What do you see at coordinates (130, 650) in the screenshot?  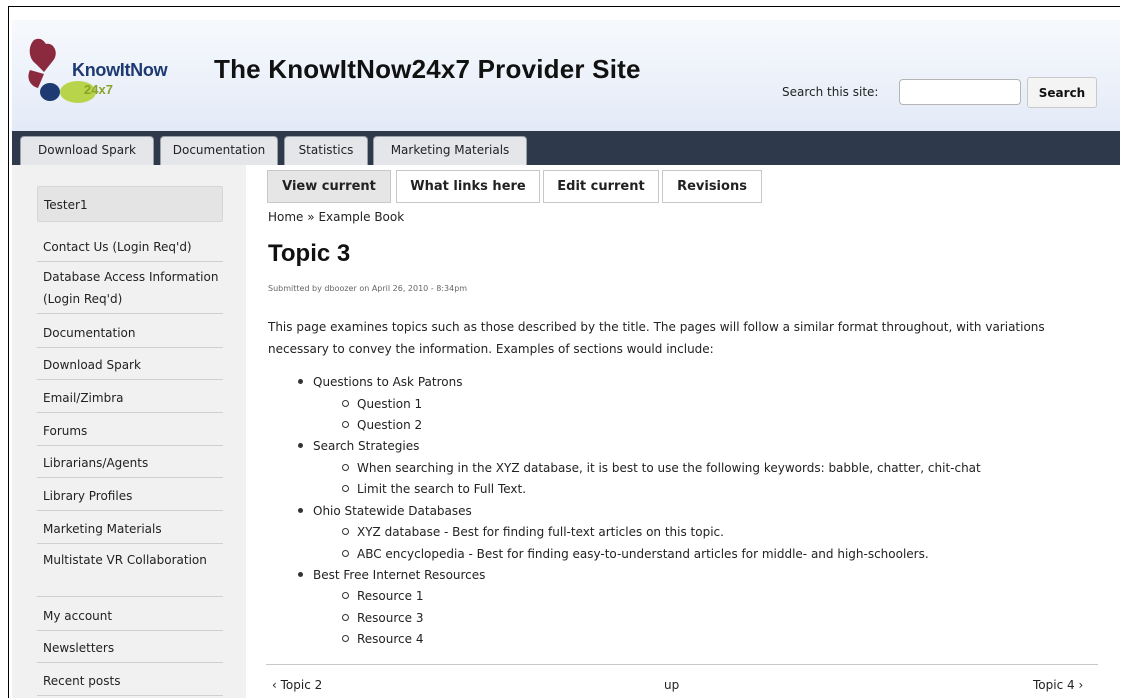 I see `sidebar-item-newsletters: Newsletters` at bounding box center [130, 650].